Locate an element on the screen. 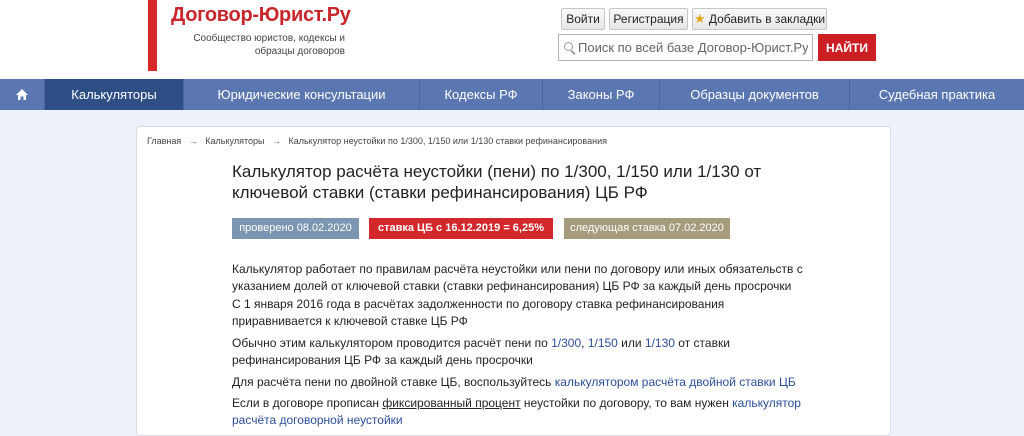 The height and width of the screenshot is (436, 1024). nav-item-codes: Кодексы РФ is located at coordinates (481, 94).